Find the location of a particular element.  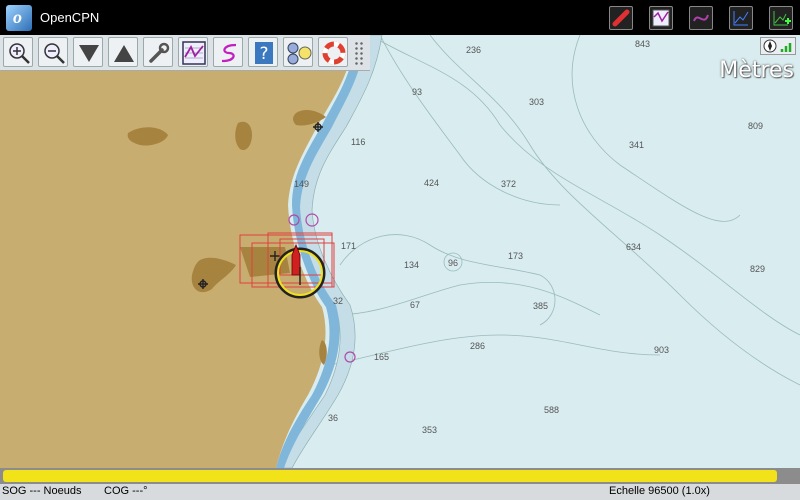

progress-fill is located at coordinates (390, 476).